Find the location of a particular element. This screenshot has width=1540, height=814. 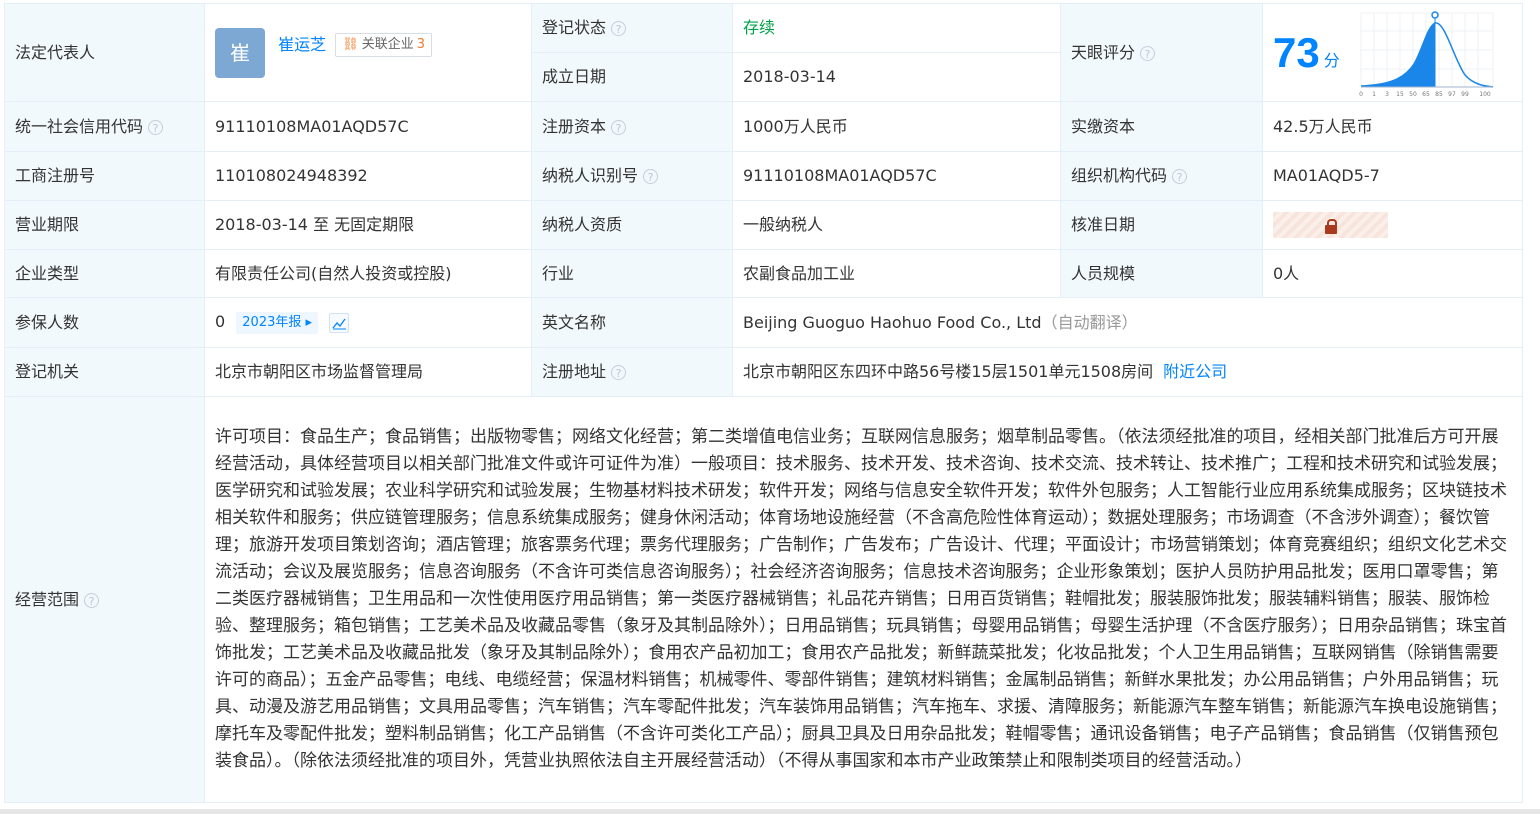

axis-tick: 50 is located at coordinates (1413, 94).